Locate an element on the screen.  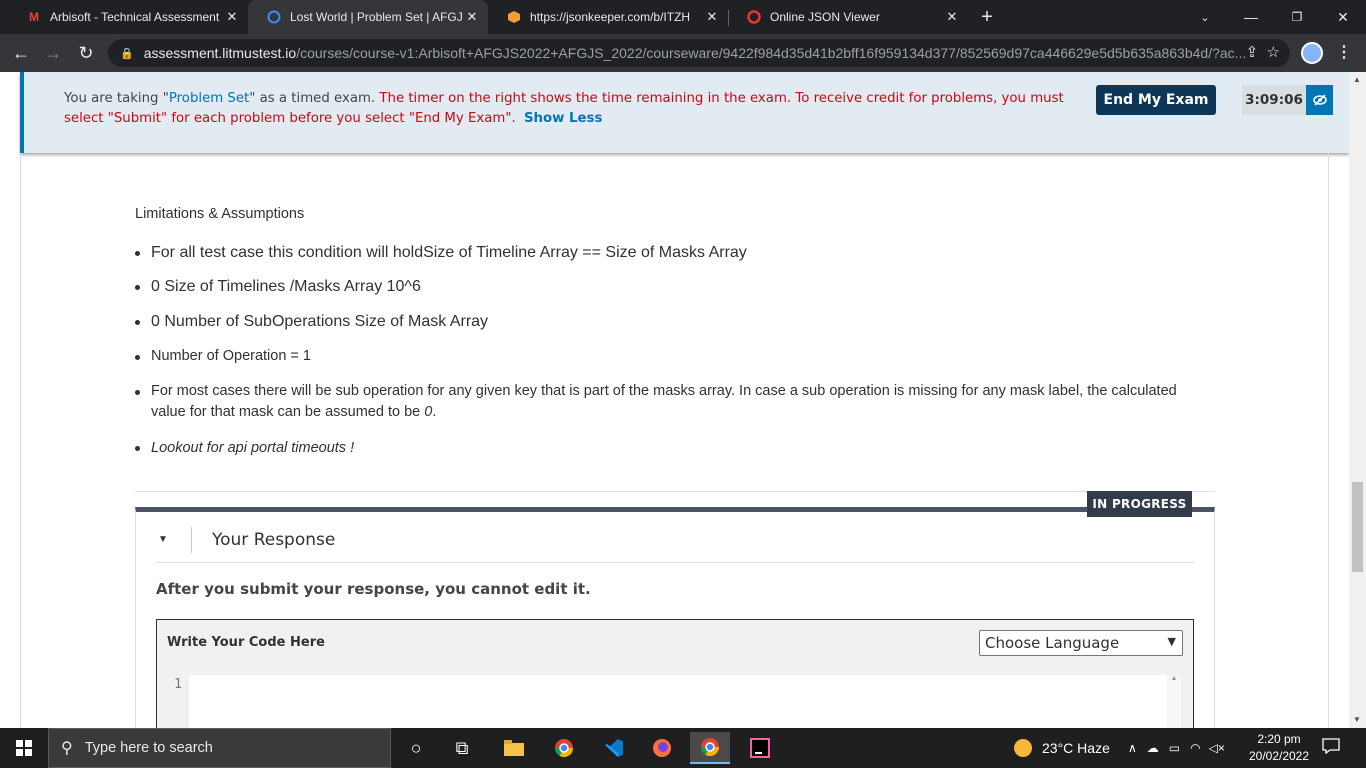
clock-time: 2:20 pm is located at coordinates (1279, 739).